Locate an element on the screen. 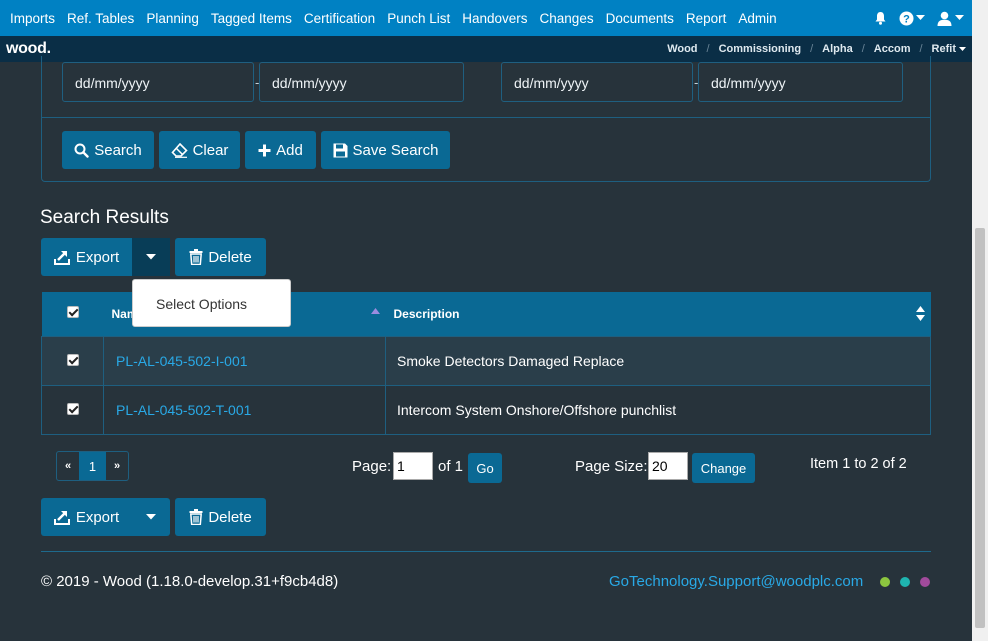 This screenshot has height=641, width=988. date-from-1: dd/mm/yyyy is located at coordinates (158, 82).